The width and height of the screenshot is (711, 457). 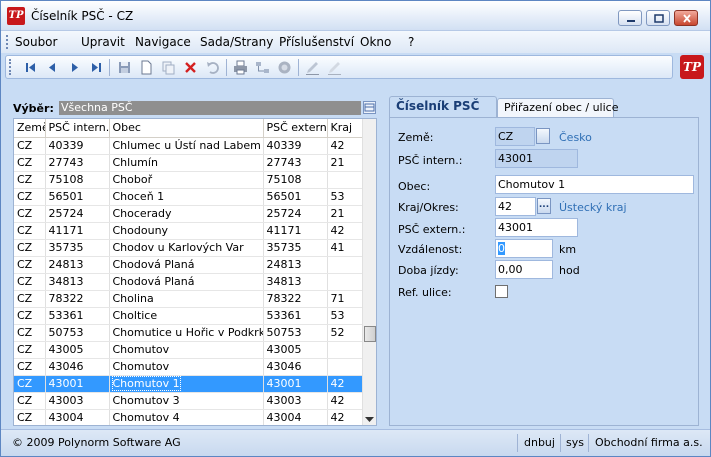 I want to click on company-logo-icon: TP, so click(x=692, y=67).